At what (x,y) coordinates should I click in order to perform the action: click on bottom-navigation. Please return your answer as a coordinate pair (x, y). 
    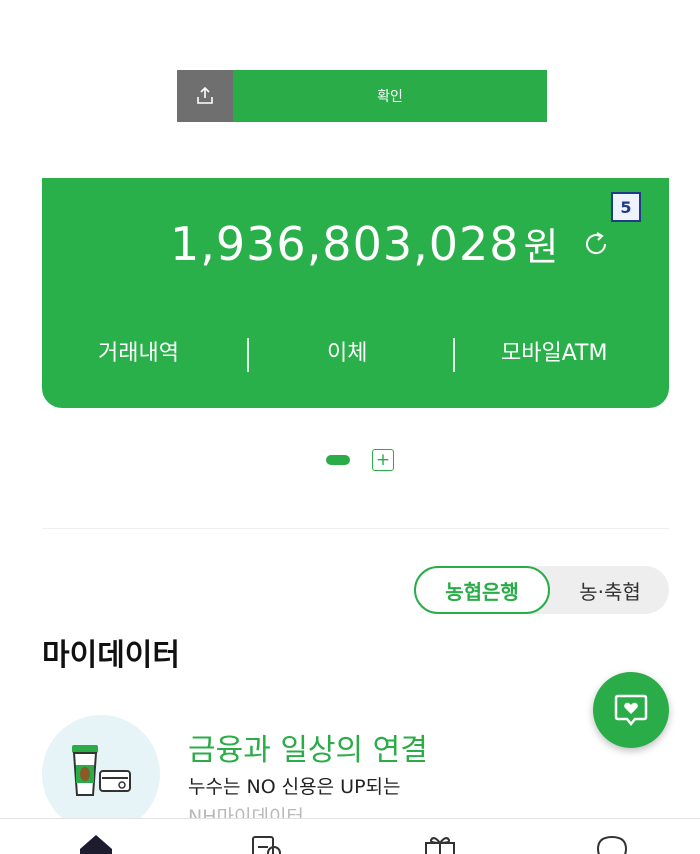
    Looking at the image, I should click on (350, 836).